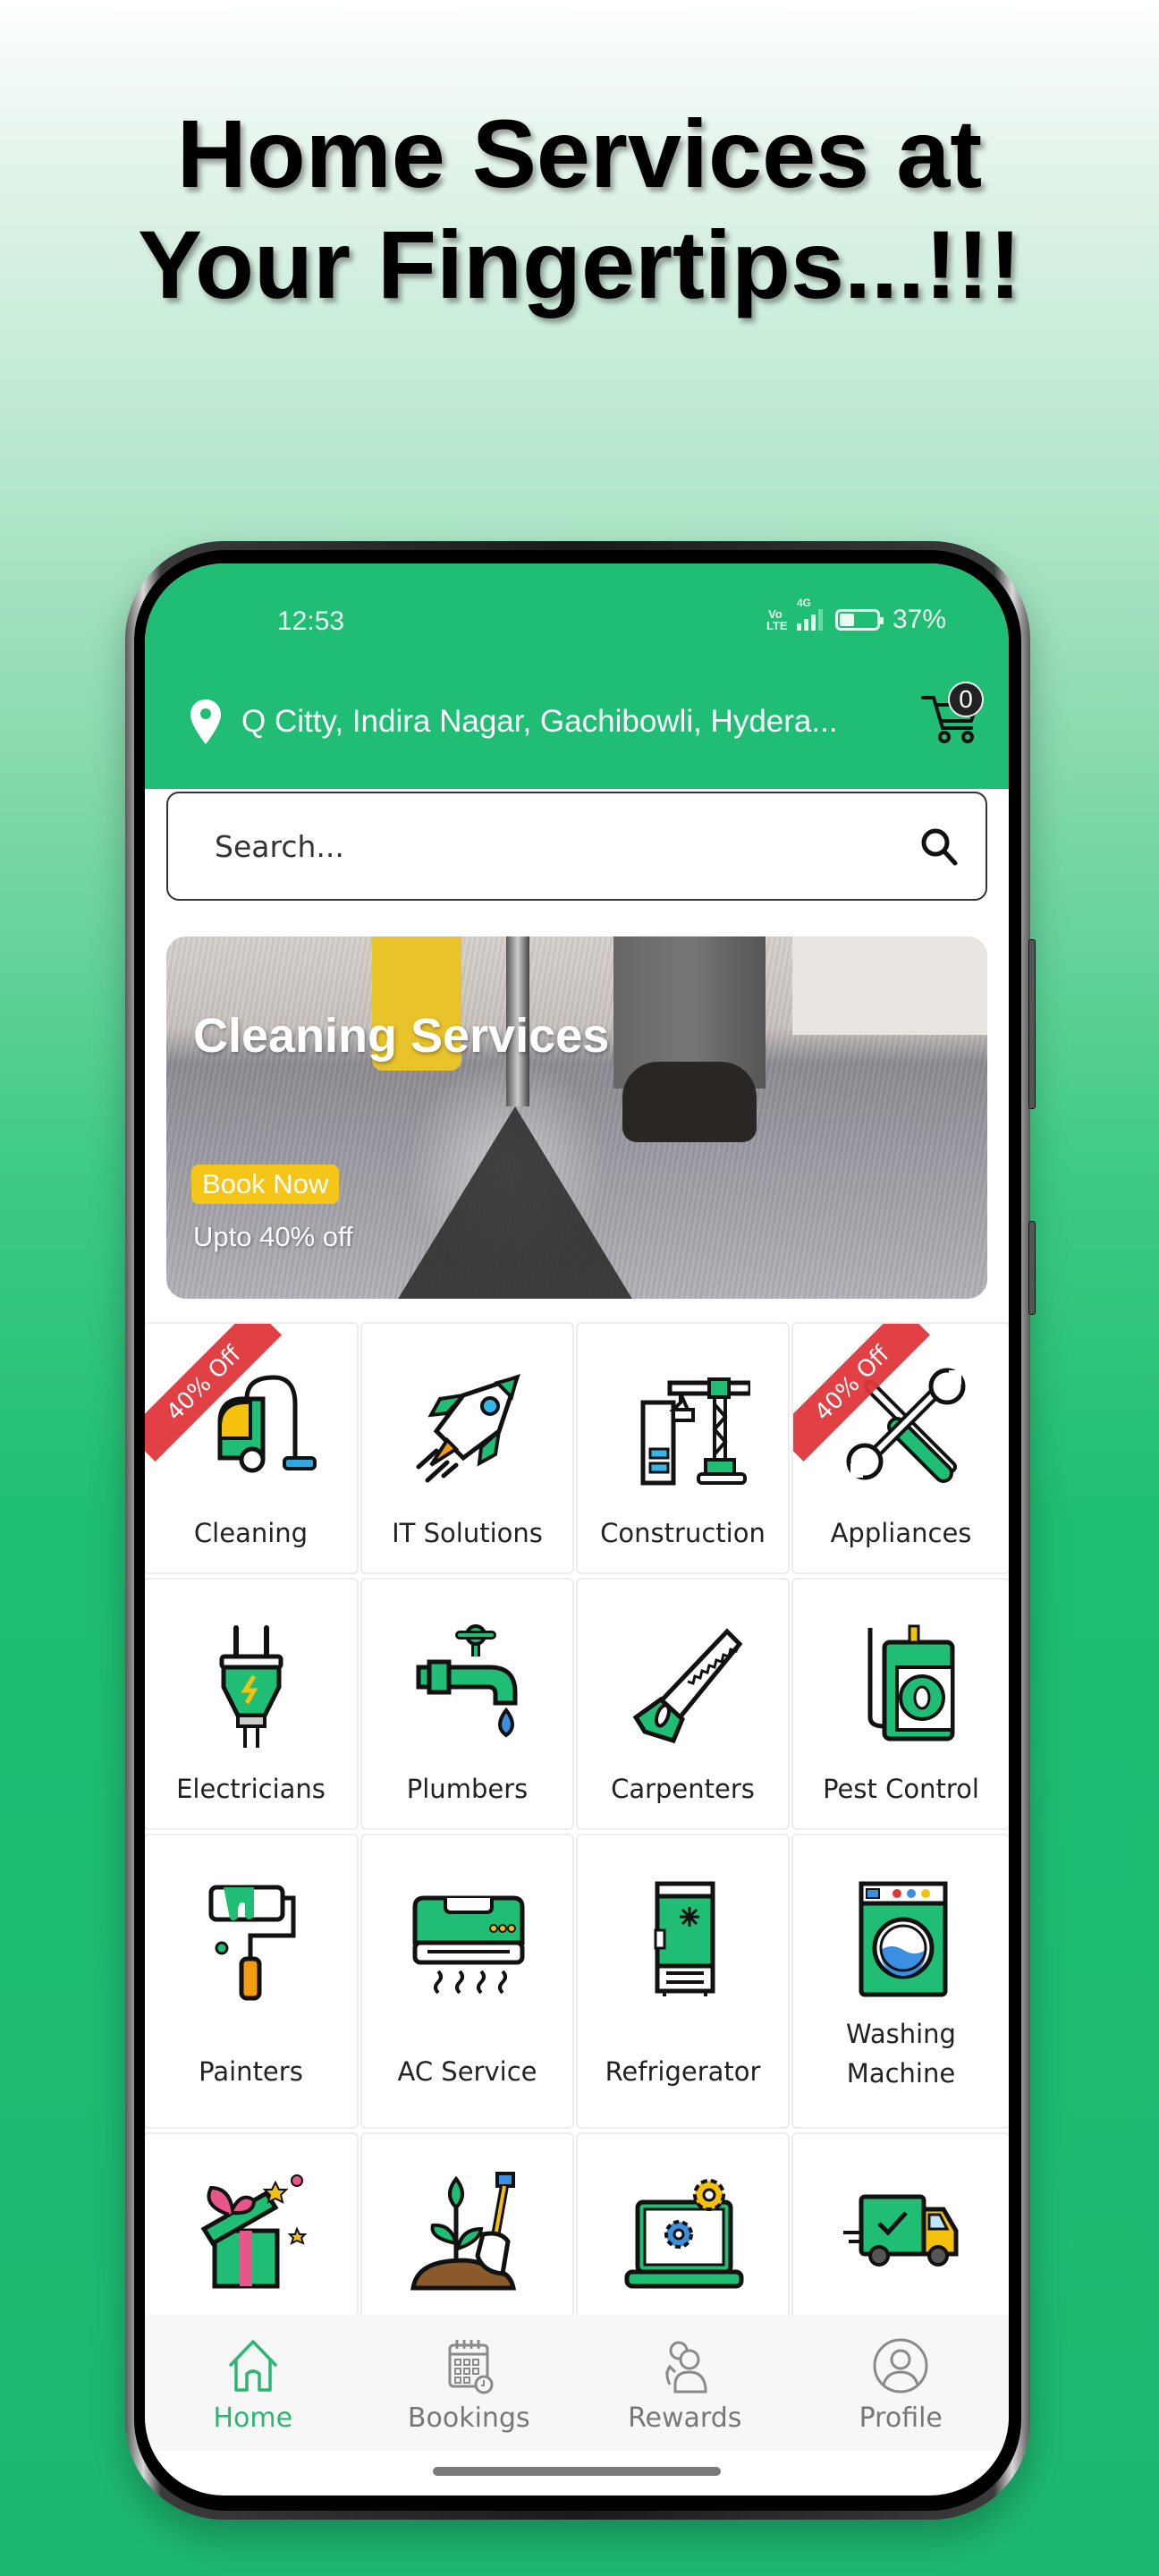 Image resolution: width=1159 pixels, height=2576 pixels. I want to click on nav-label: Home, so click(253, 2418).